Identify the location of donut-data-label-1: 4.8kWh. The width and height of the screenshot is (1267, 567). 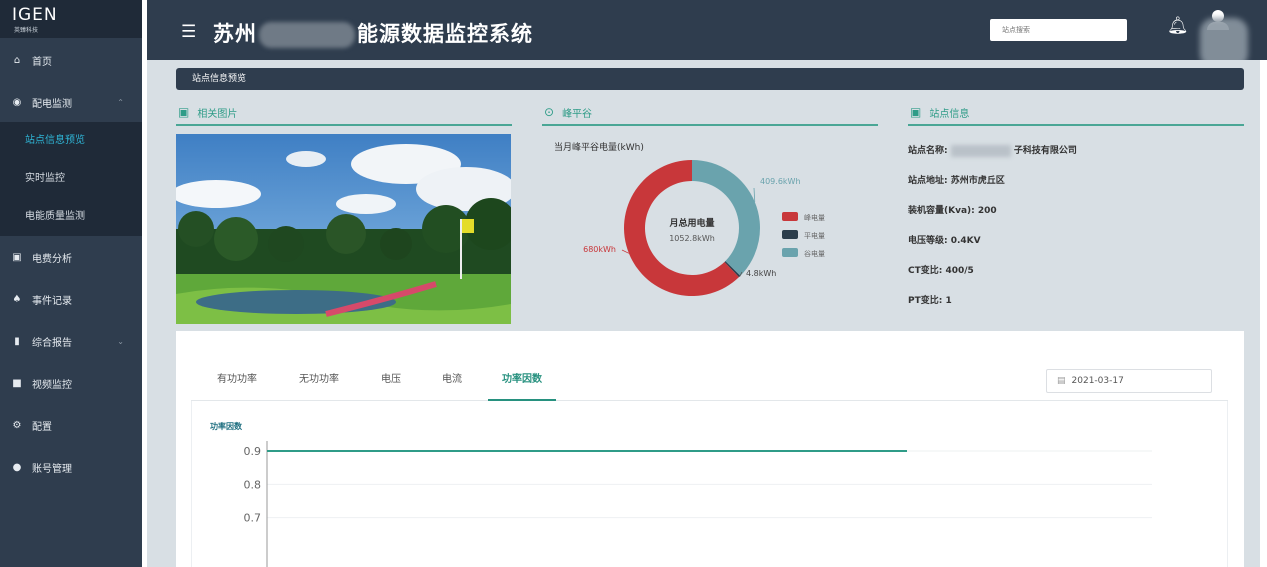
(761, 273).